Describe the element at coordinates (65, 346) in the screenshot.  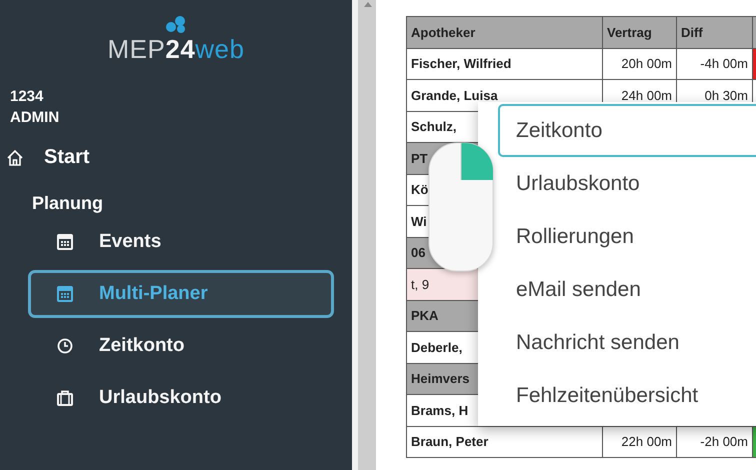
I see `clock-icon` at that location.